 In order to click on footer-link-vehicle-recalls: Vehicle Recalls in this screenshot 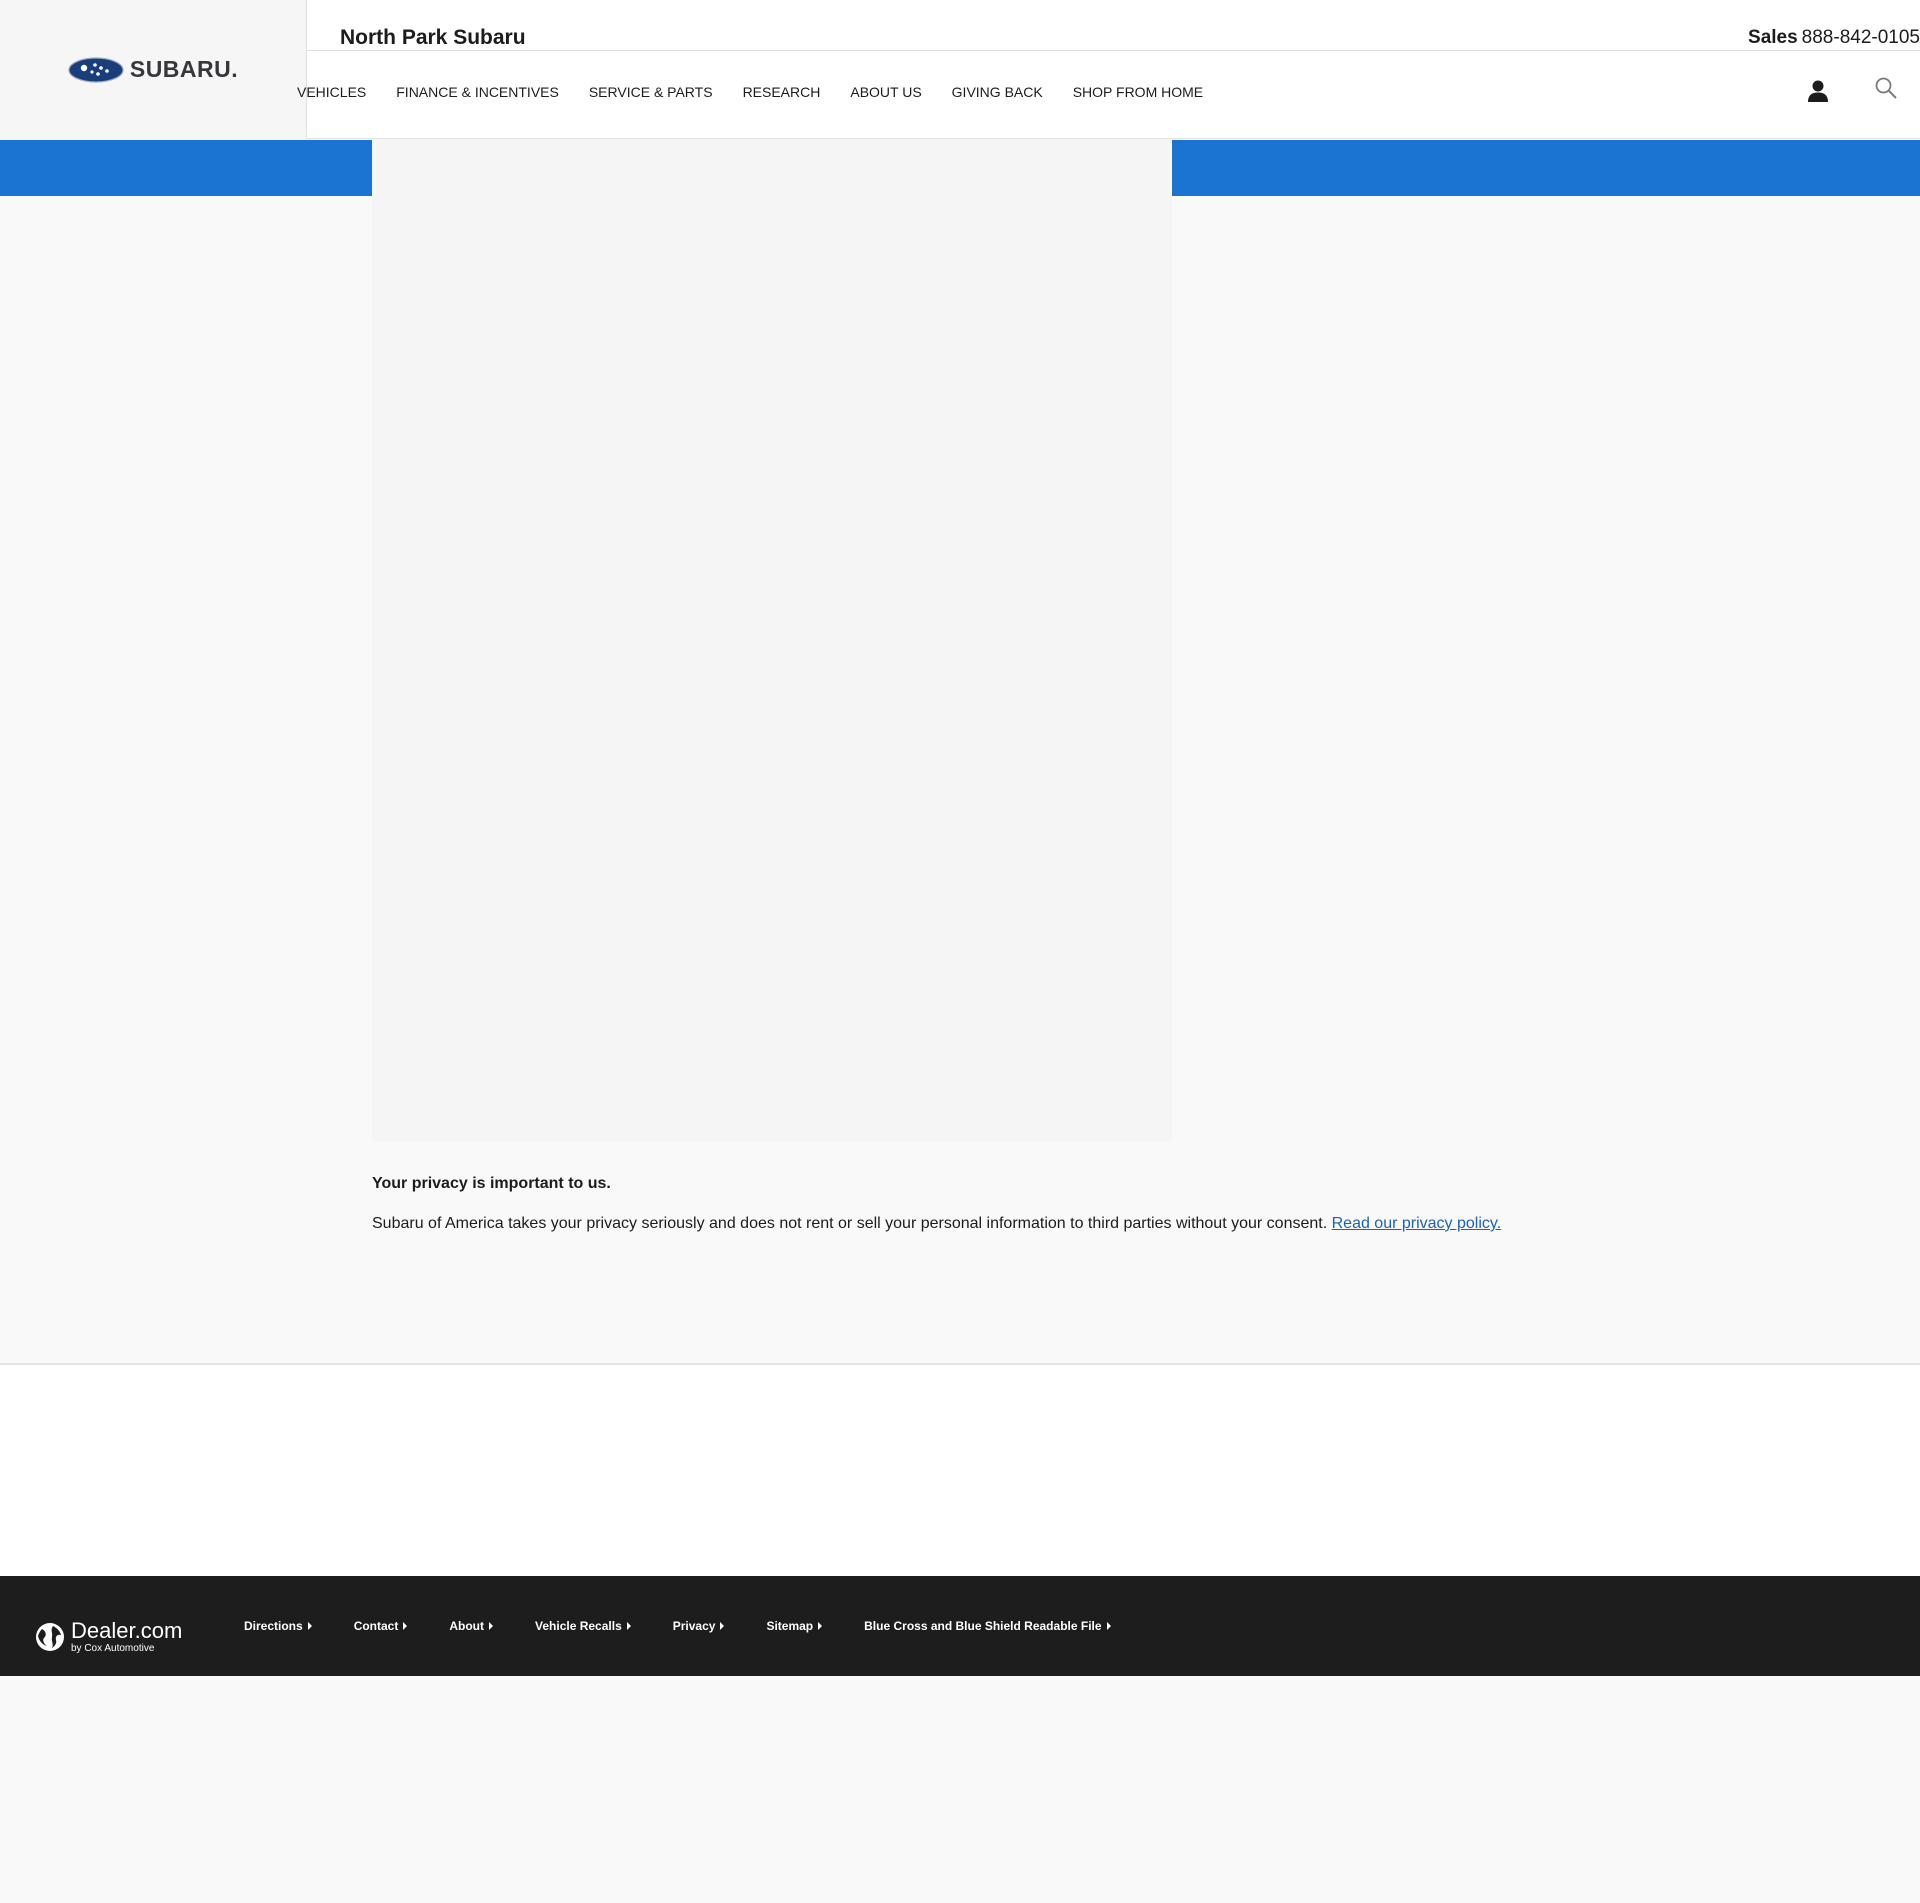, I will do `click(583, 1626)`.